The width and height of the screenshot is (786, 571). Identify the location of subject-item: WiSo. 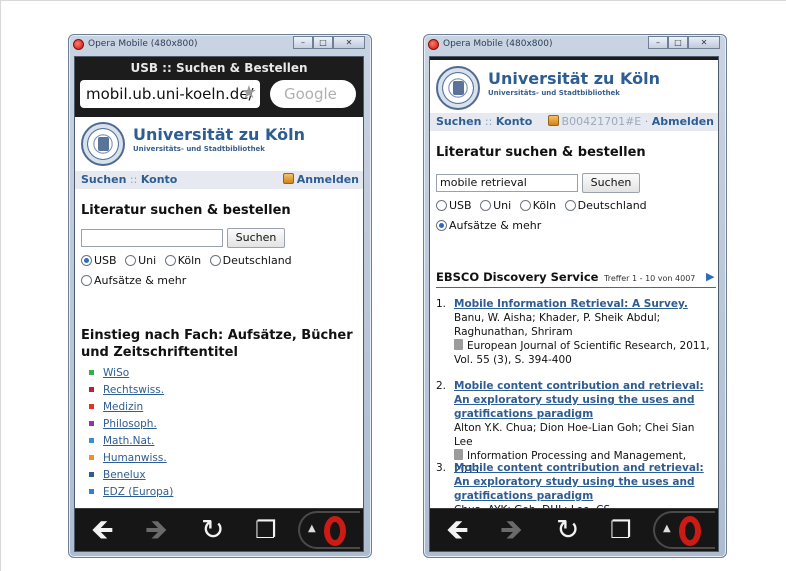
(131, 373).